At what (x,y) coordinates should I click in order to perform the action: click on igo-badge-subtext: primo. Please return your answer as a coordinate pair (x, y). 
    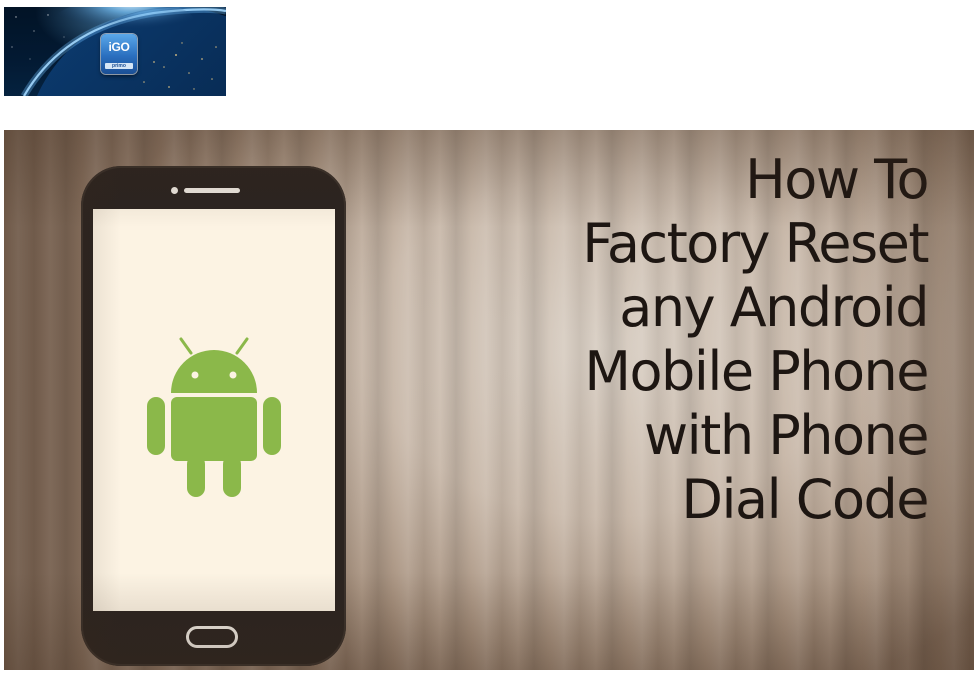
    Looking at the image, I should click on (119, 66).